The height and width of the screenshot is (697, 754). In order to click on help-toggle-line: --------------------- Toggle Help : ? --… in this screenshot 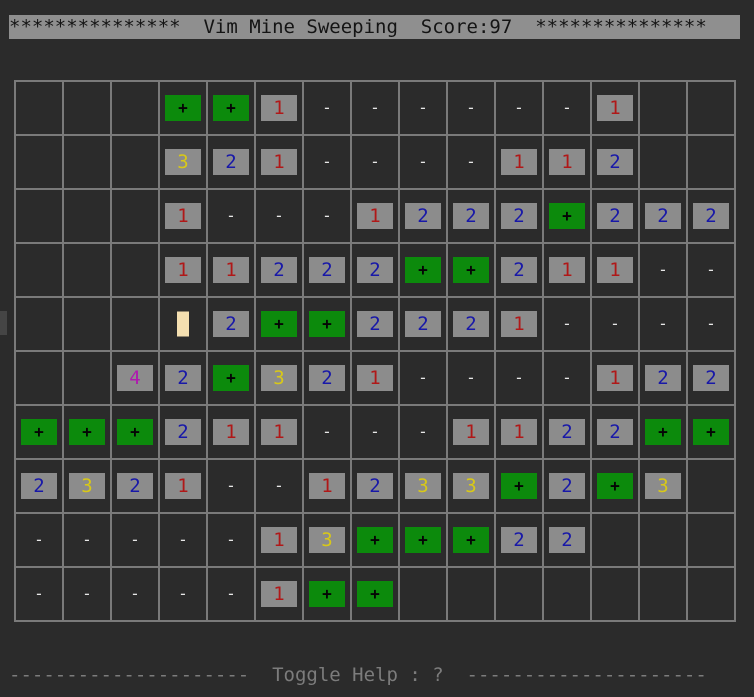, I will do `click(376, 675)`.